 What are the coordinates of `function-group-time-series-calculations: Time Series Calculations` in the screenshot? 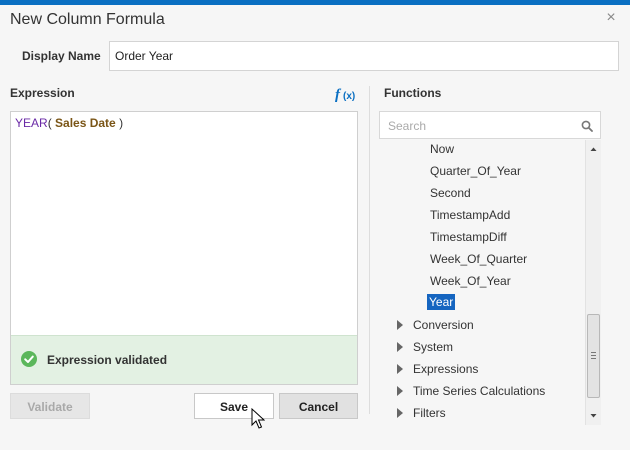 It's located at (488, 393).